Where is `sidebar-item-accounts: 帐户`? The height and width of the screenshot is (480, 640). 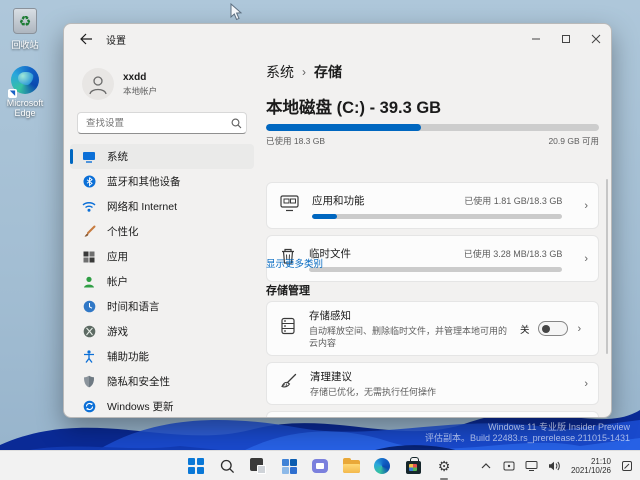
sidebar-item-accounts: 帐户 is located at coordinates (162, 281).